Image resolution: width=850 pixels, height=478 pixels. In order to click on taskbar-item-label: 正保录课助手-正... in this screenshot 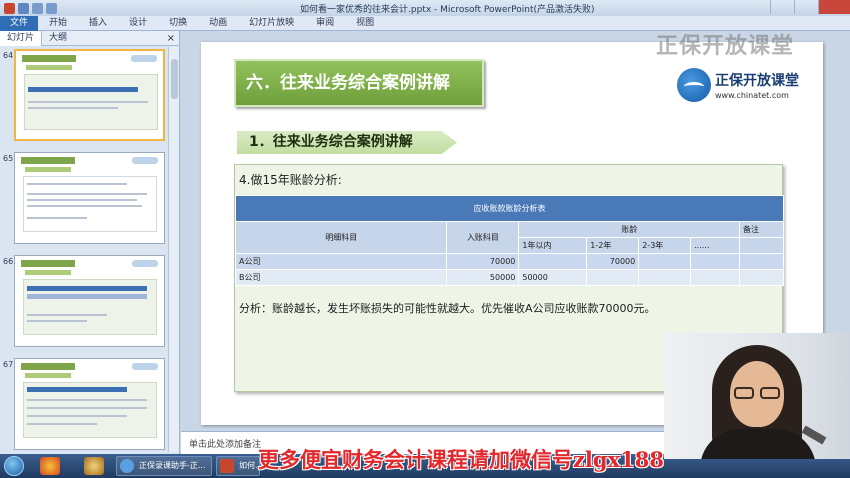, I will do `click(172, 465)`.